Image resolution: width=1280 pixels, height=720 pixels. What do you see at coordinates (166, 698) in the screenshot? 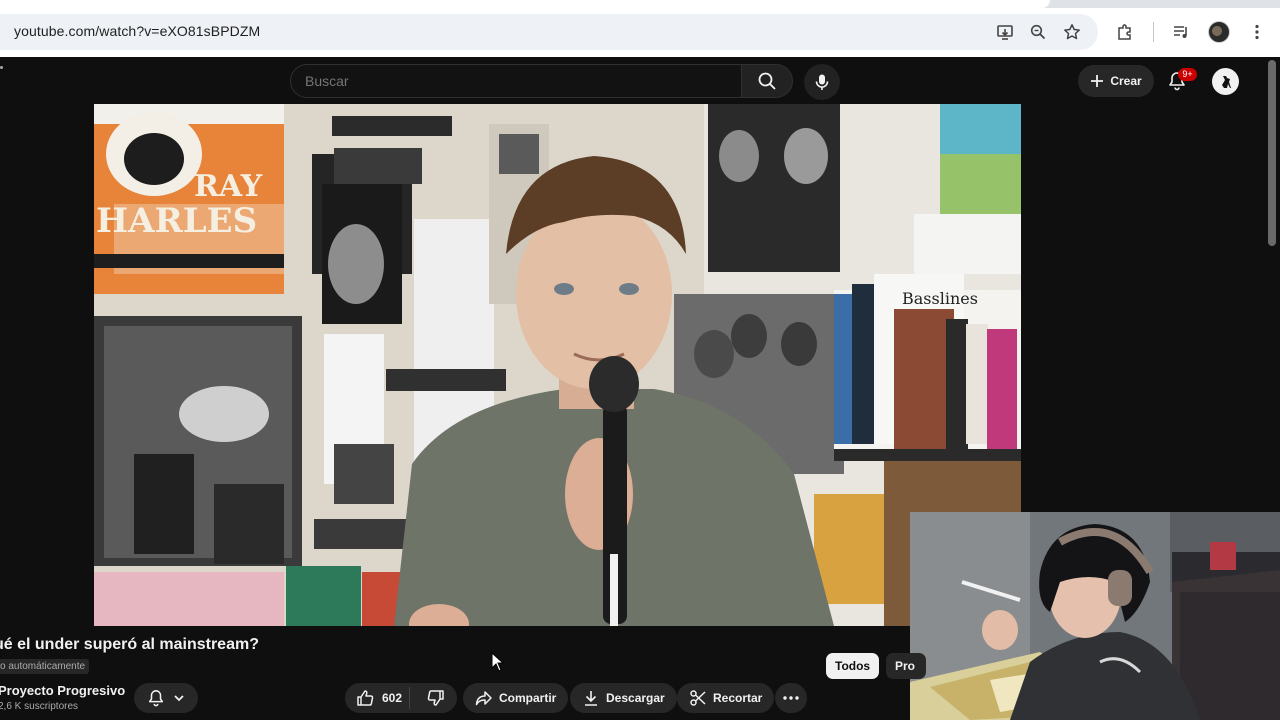
I see `subscription-bell-button` at bounding box center [166, 698].